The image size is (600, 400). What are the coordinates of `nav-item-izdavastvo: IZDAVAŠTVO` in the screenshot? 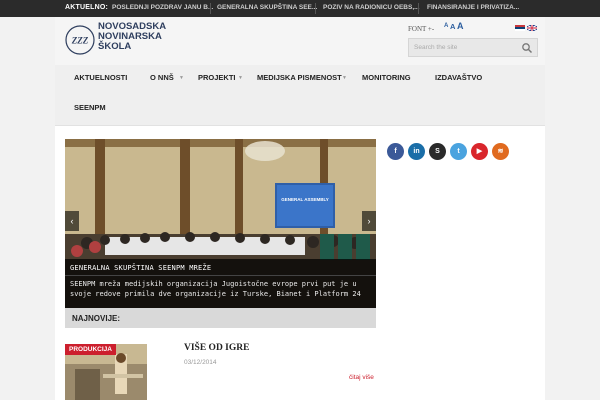 It's located at (458, 77).